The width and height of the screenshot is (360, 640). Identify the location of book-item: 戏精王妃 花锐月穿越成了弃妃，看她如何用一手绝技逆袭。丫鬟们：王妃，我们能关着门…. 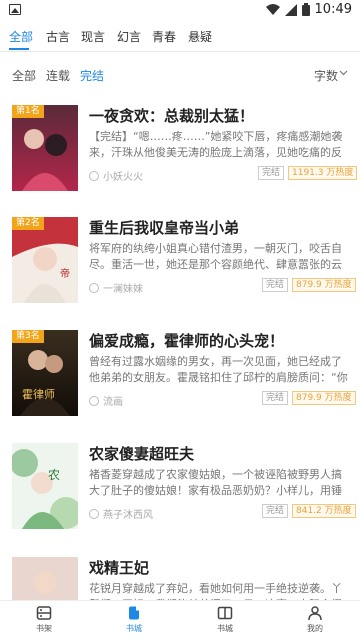
(180, 578).